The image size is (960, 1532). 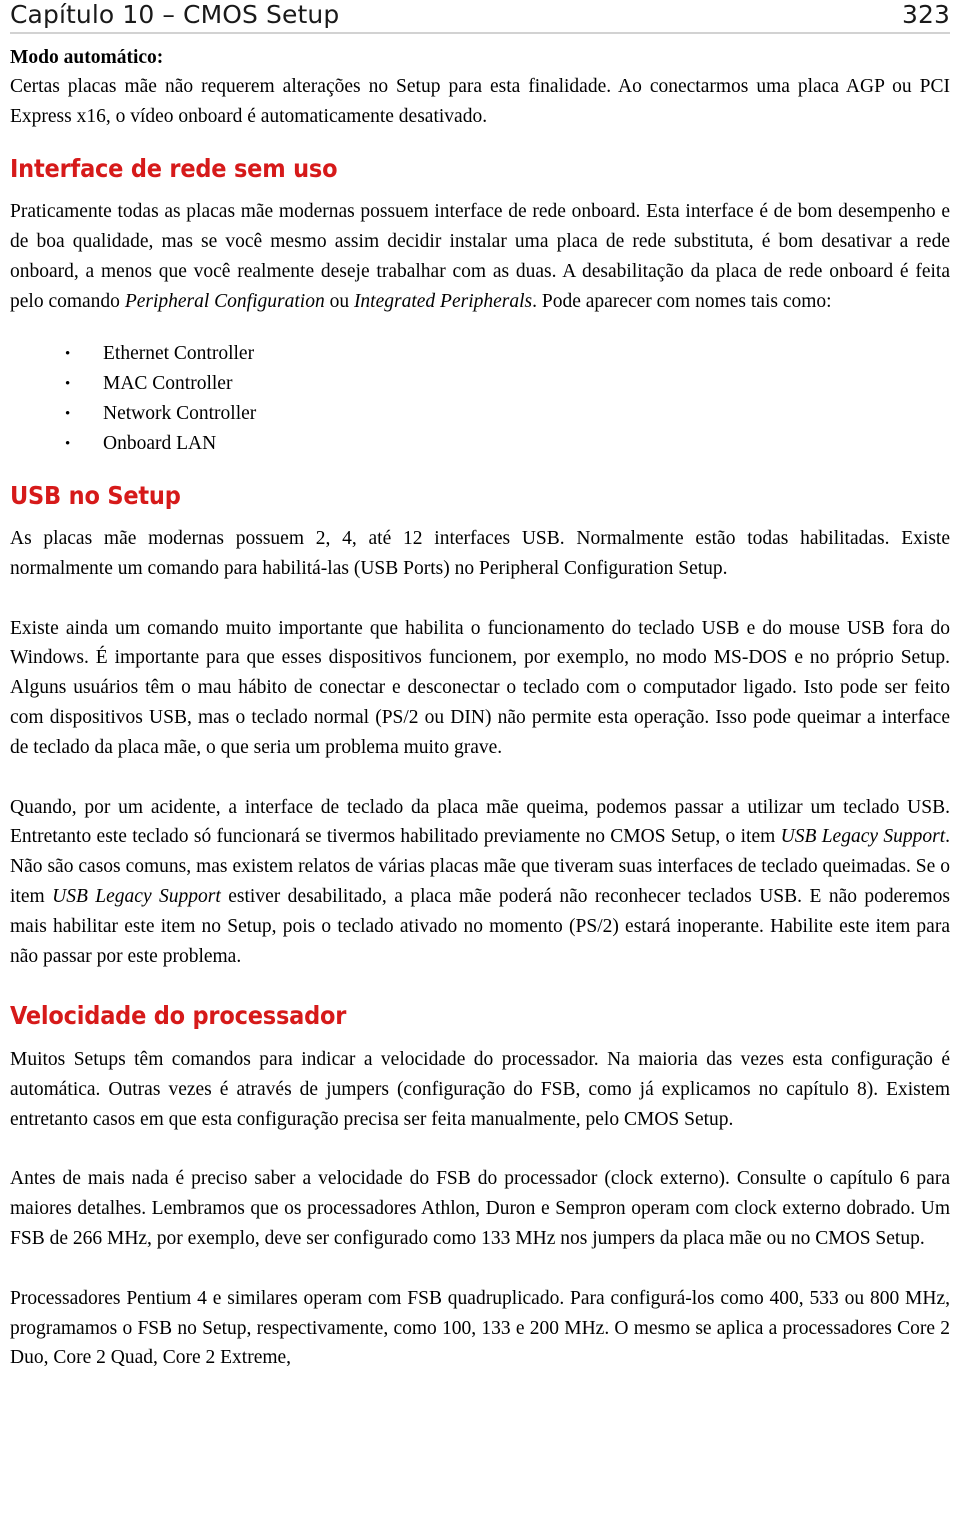 What do you see at coordinates (480, 414) in the screenshot?
I see `list-item: • Network Controller` at bounding box center [480, 414].